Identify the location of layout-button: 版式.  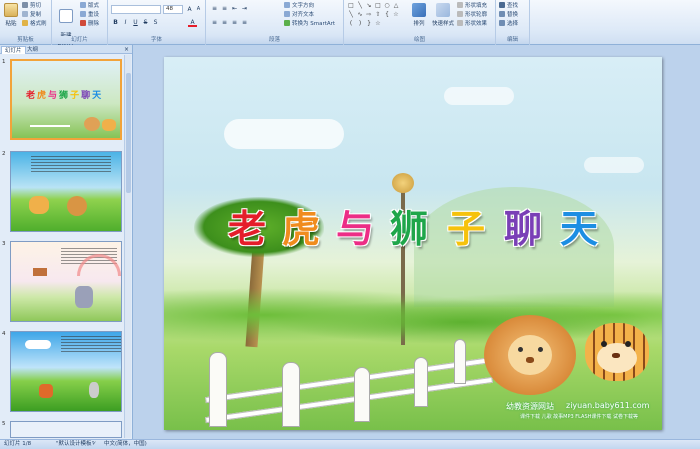
(89, 6).